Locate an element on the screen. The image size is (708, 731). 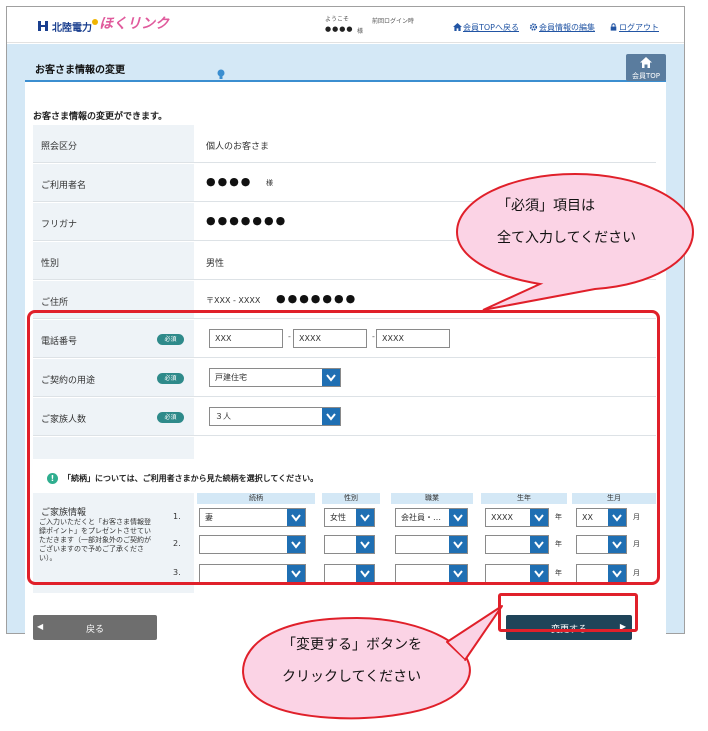
family-count-row: ご家族人数 必須 ３人 is located at coordinates (344, 417).